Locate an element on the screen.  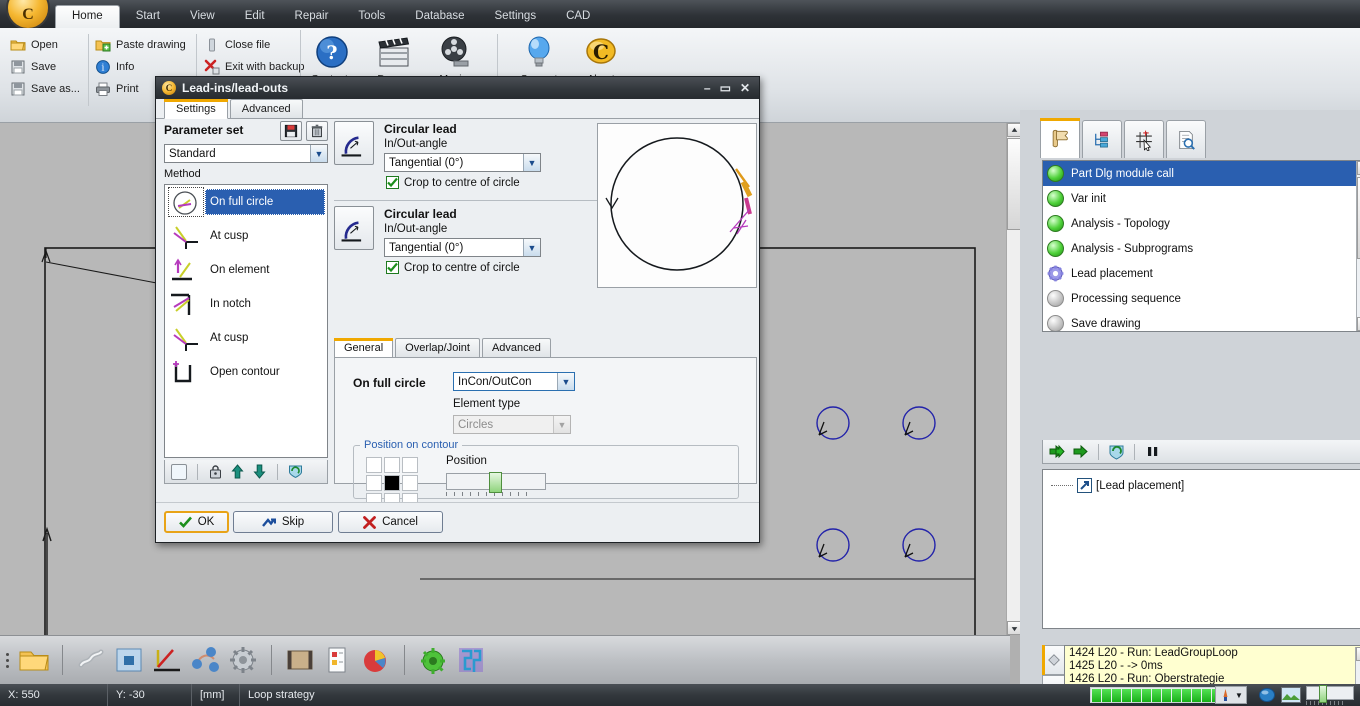
method-item-in-notch: In notch is located at coordinates (246, 304).